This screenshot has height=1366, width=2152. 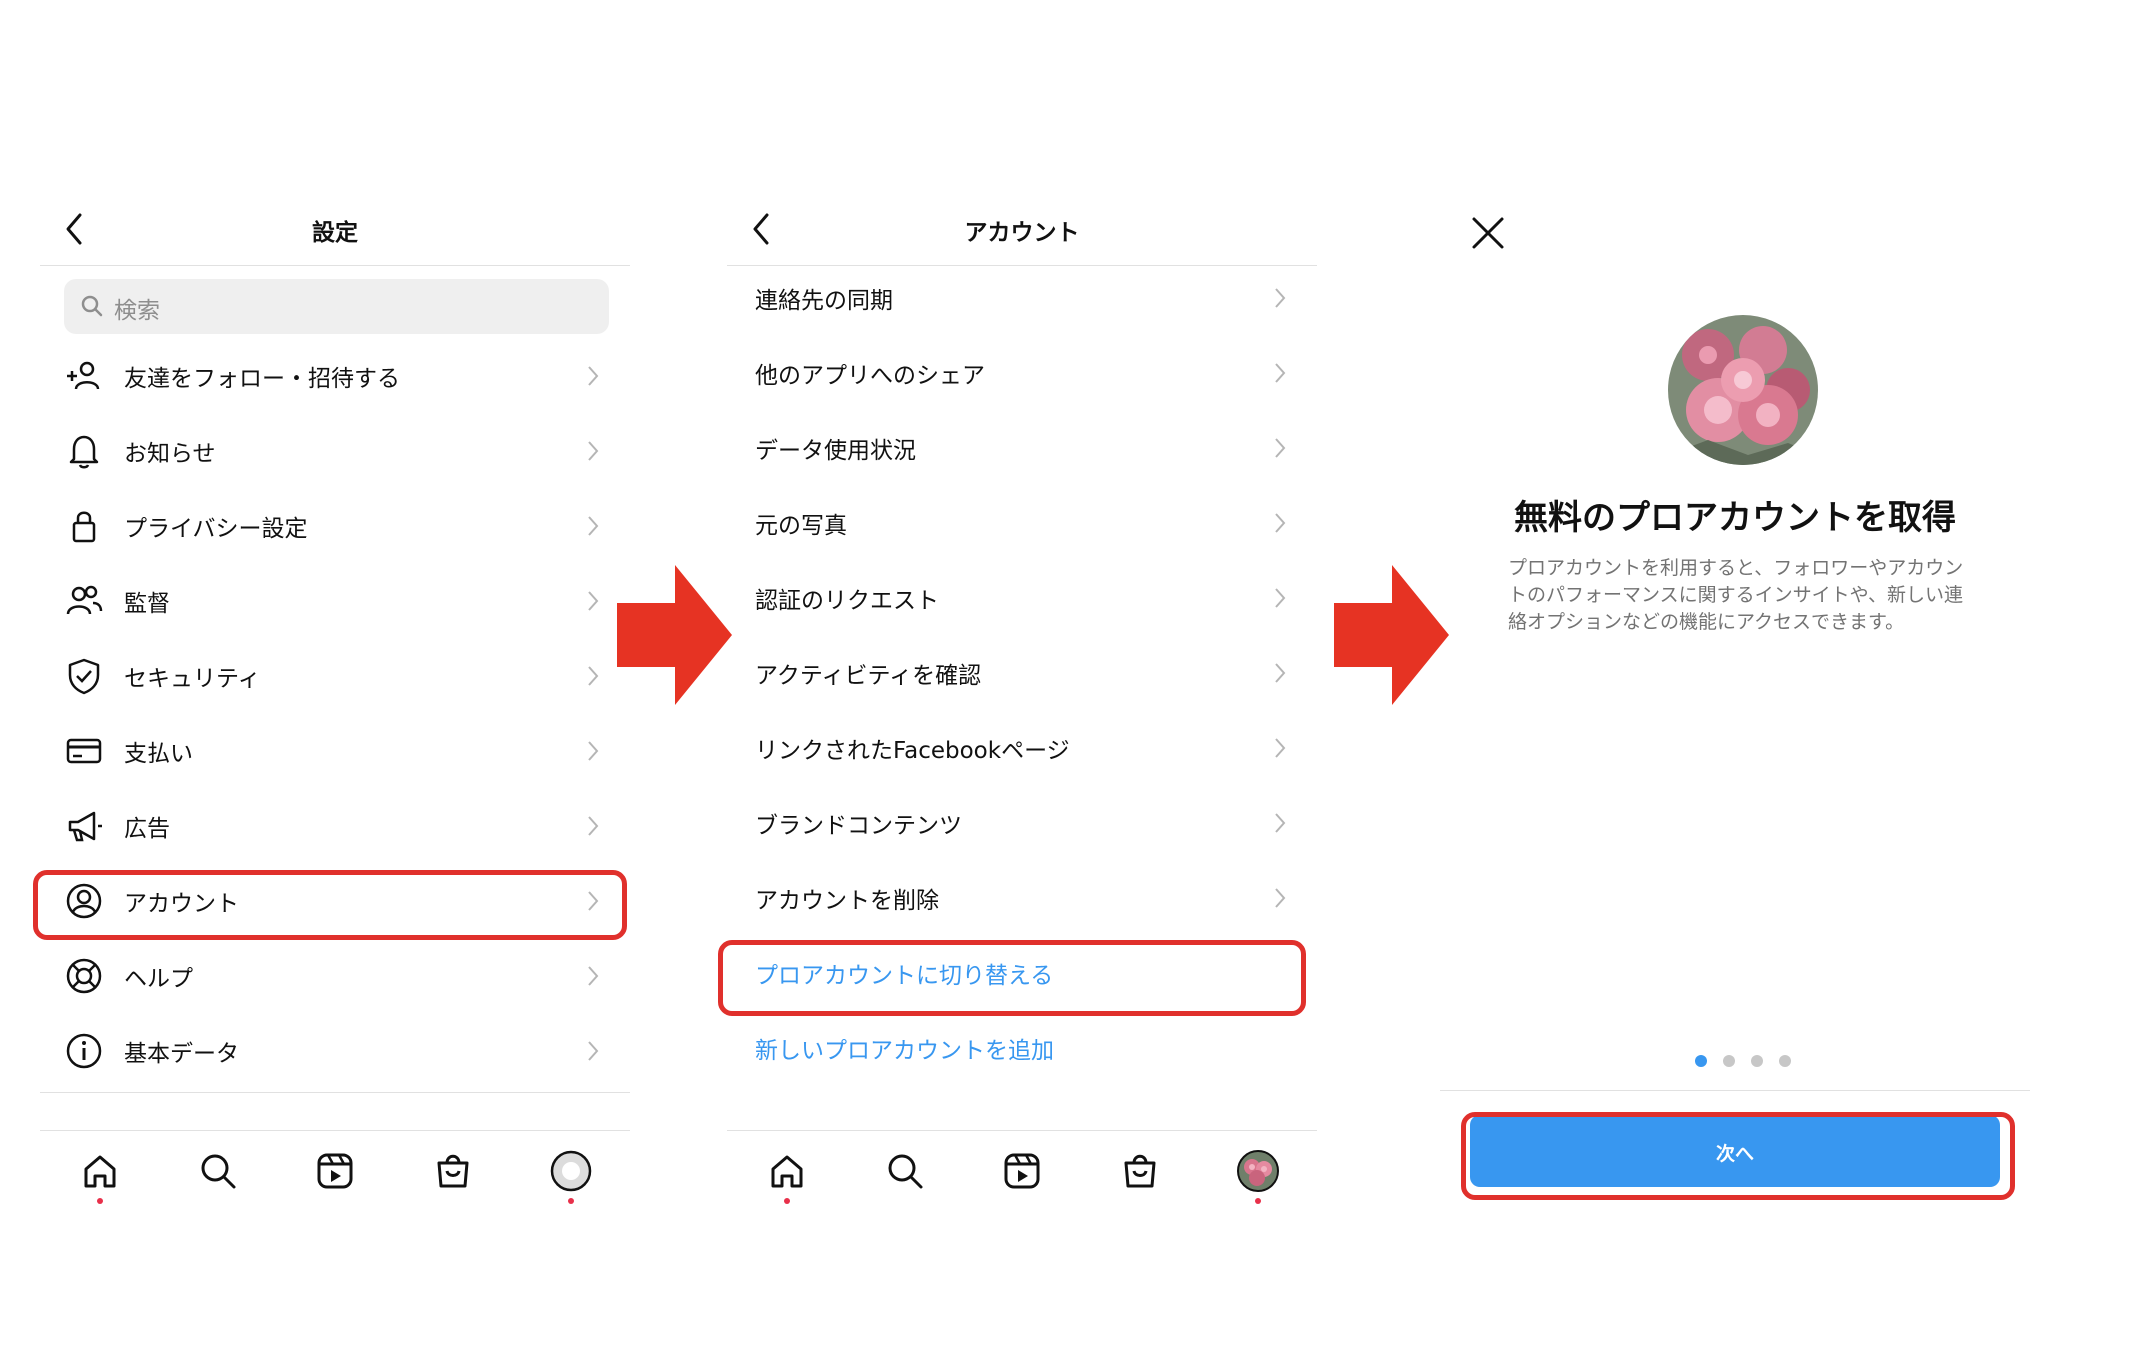 What do you see at coordinates (1022, 448) in the screenshot?
I see `account-item-data-usage: データ使用状況` at bounding box center [1022, 448].